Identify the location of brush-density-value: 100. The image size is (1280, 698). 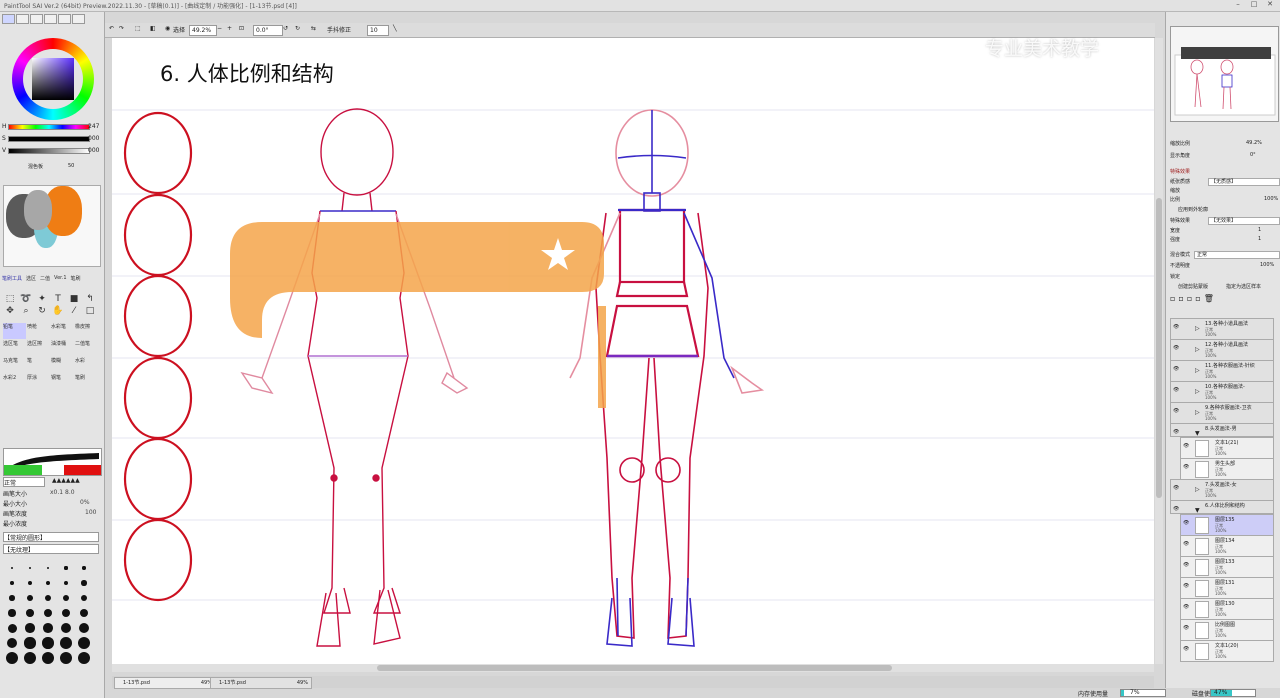
(90, 512).